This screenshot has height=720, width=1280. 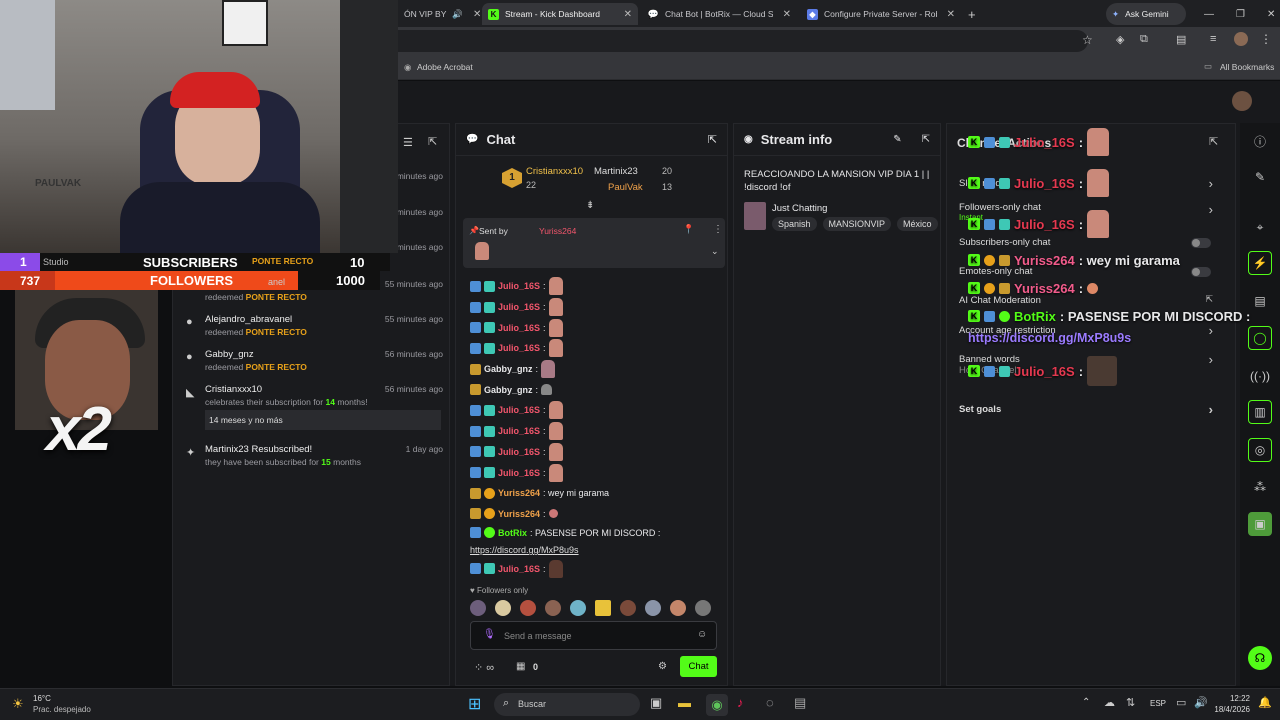 I want to click on layout-icon: ▥, so click(x=1260, y=412).